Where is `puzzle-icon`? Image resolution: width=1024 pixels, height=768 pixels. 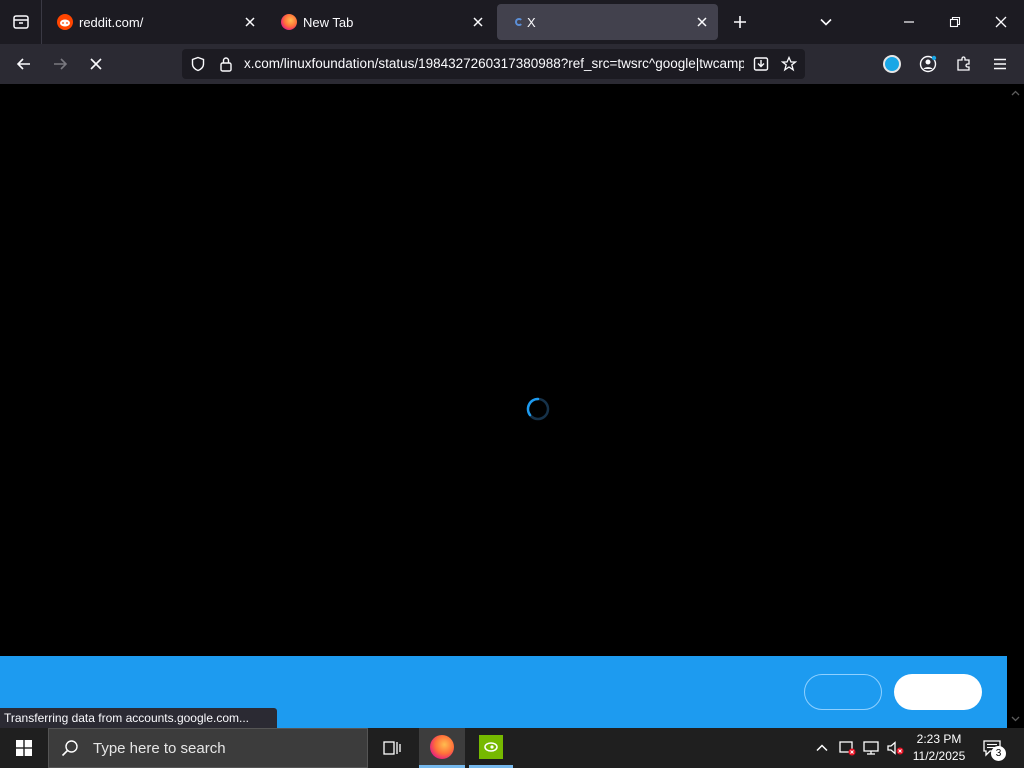 puzzle-icon is located at coordinates (963, 63).